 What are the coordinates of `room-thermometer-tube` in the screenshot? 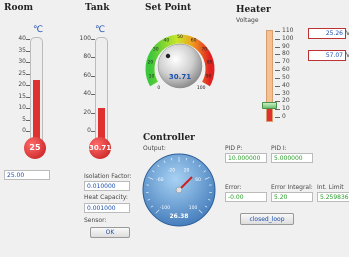 It's located at (36, 92).